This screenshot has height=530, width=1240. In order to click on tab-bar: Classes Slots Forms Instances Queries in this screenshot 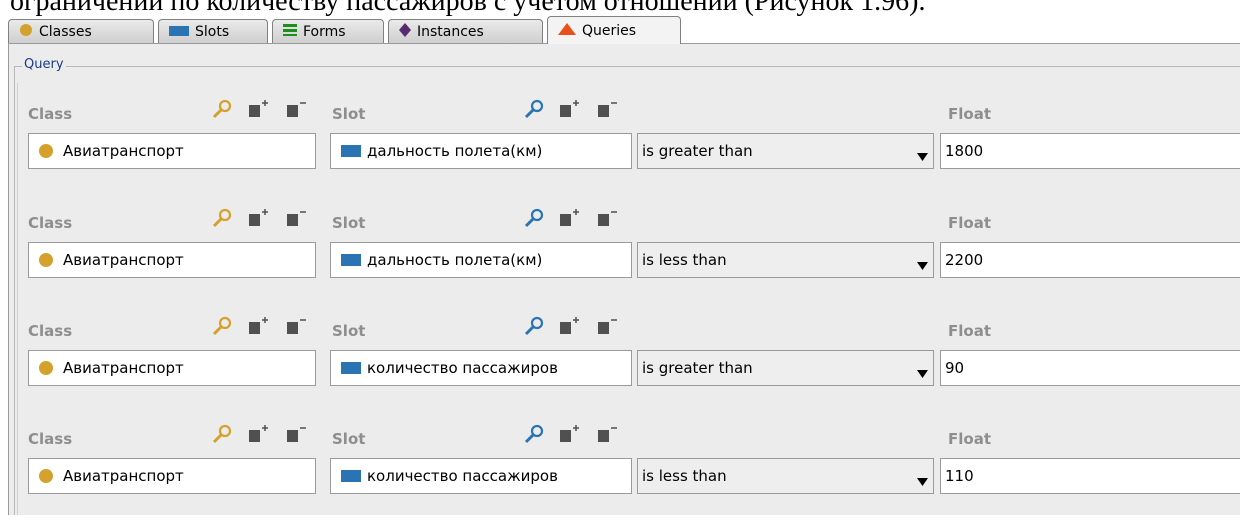, I will do `click(624, 30)`.